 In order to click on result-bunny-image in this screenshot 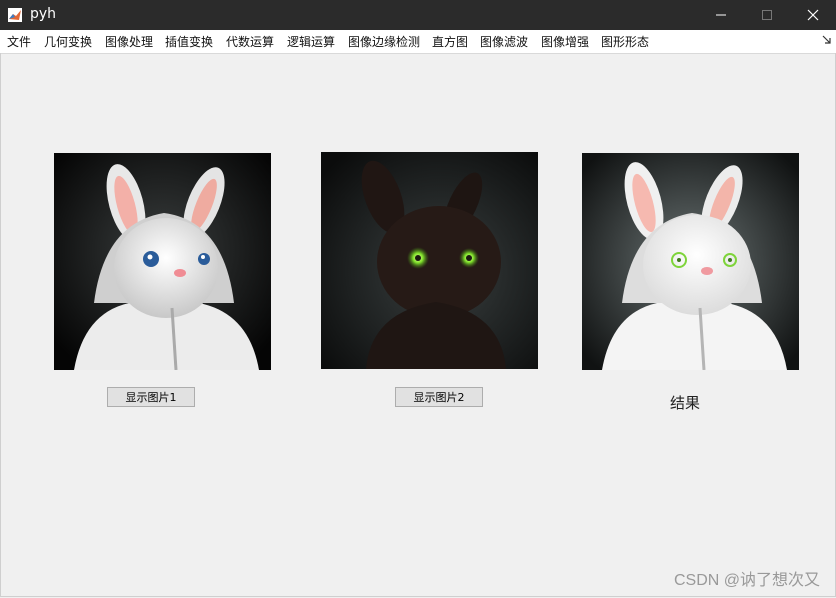, I will do `click(690, 261)`.